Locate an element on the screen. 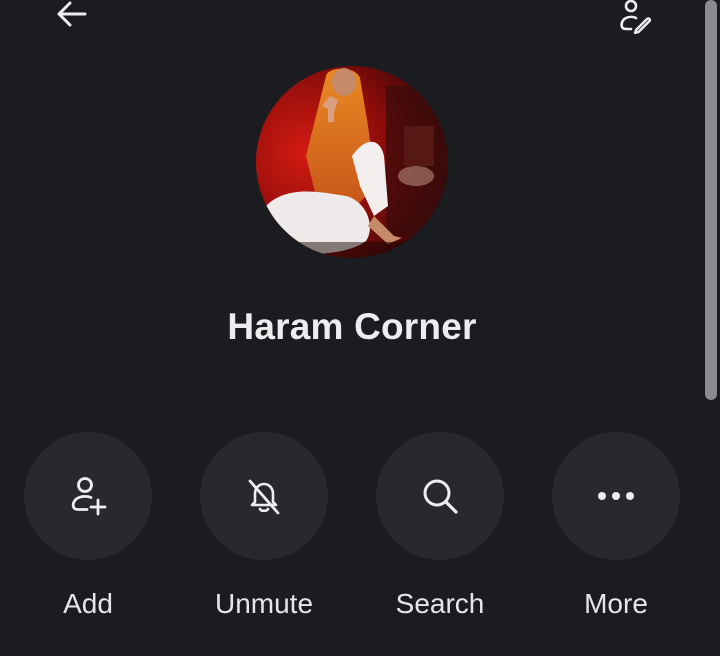  search-button: Search is located at coordinates (440, 526).